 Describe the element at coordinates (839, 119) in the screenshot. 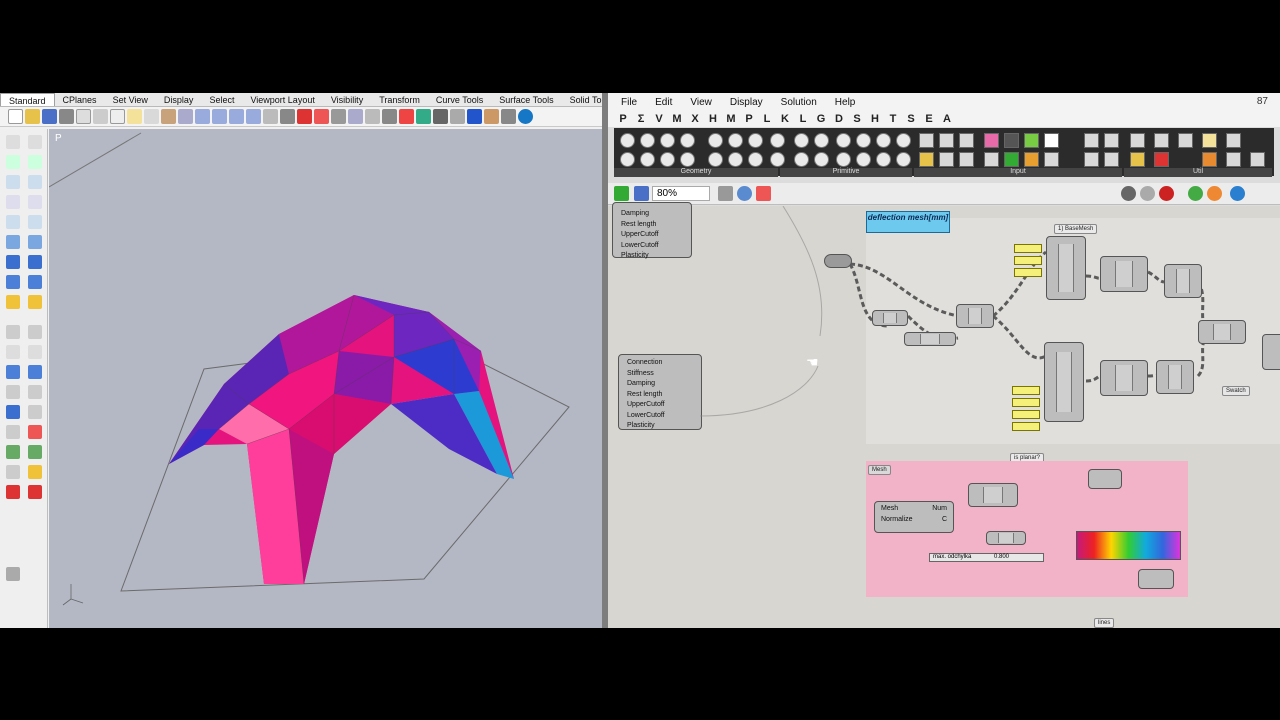

I see `tab-d: D` at that location.